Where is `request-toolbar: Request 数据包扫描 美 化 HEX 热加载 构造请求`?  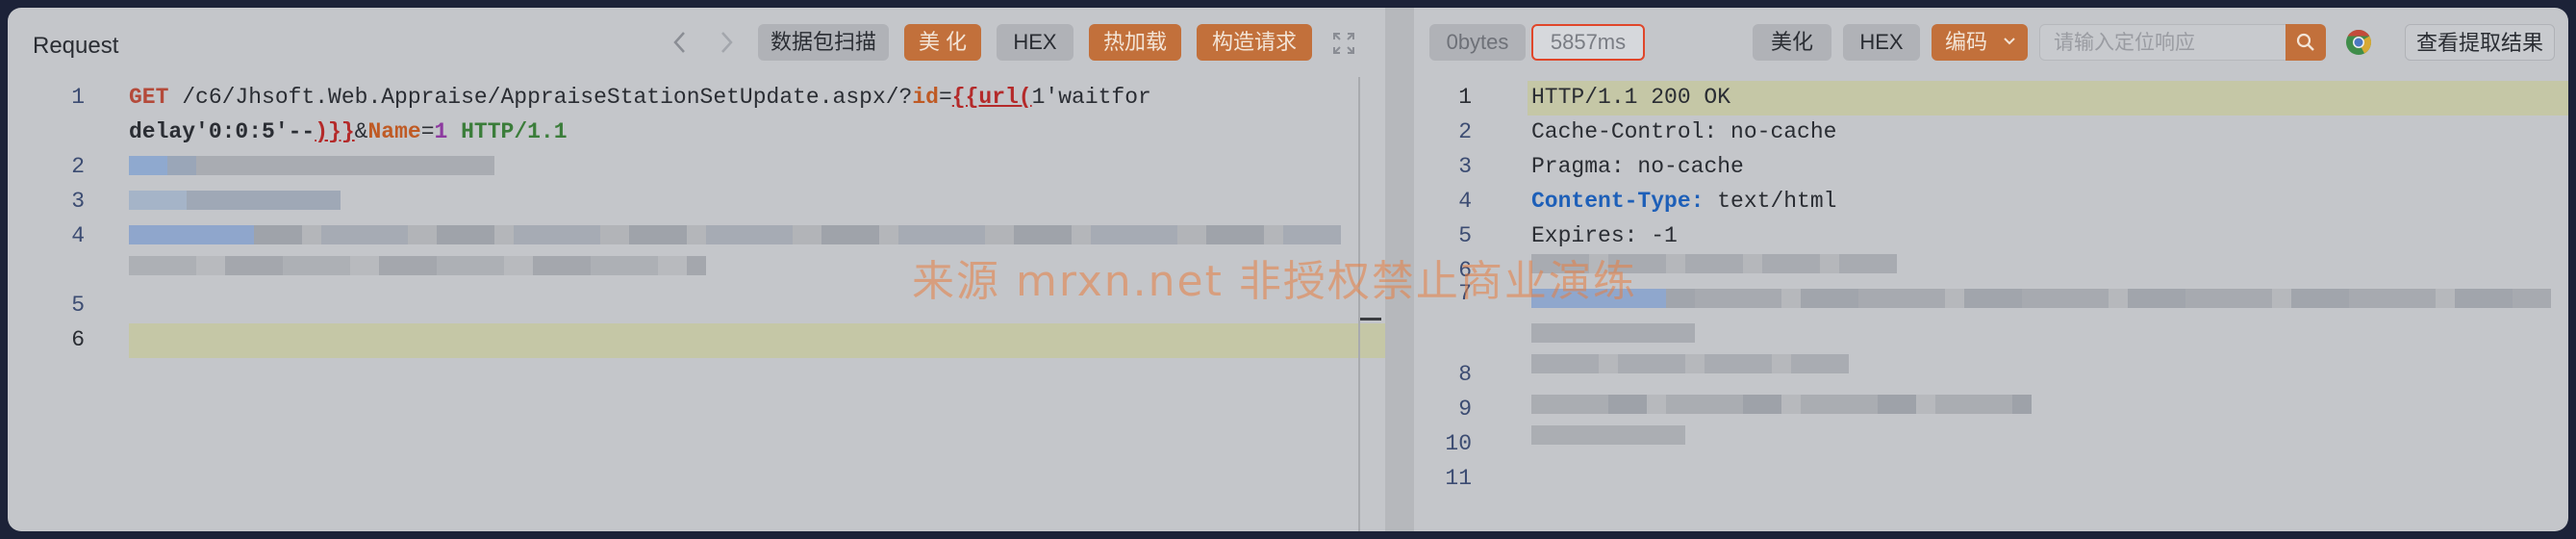 request-toolbar: Request 数据包扫描 美 化 HEX 热加载 构造请求 is located at coordinates (697, 42).